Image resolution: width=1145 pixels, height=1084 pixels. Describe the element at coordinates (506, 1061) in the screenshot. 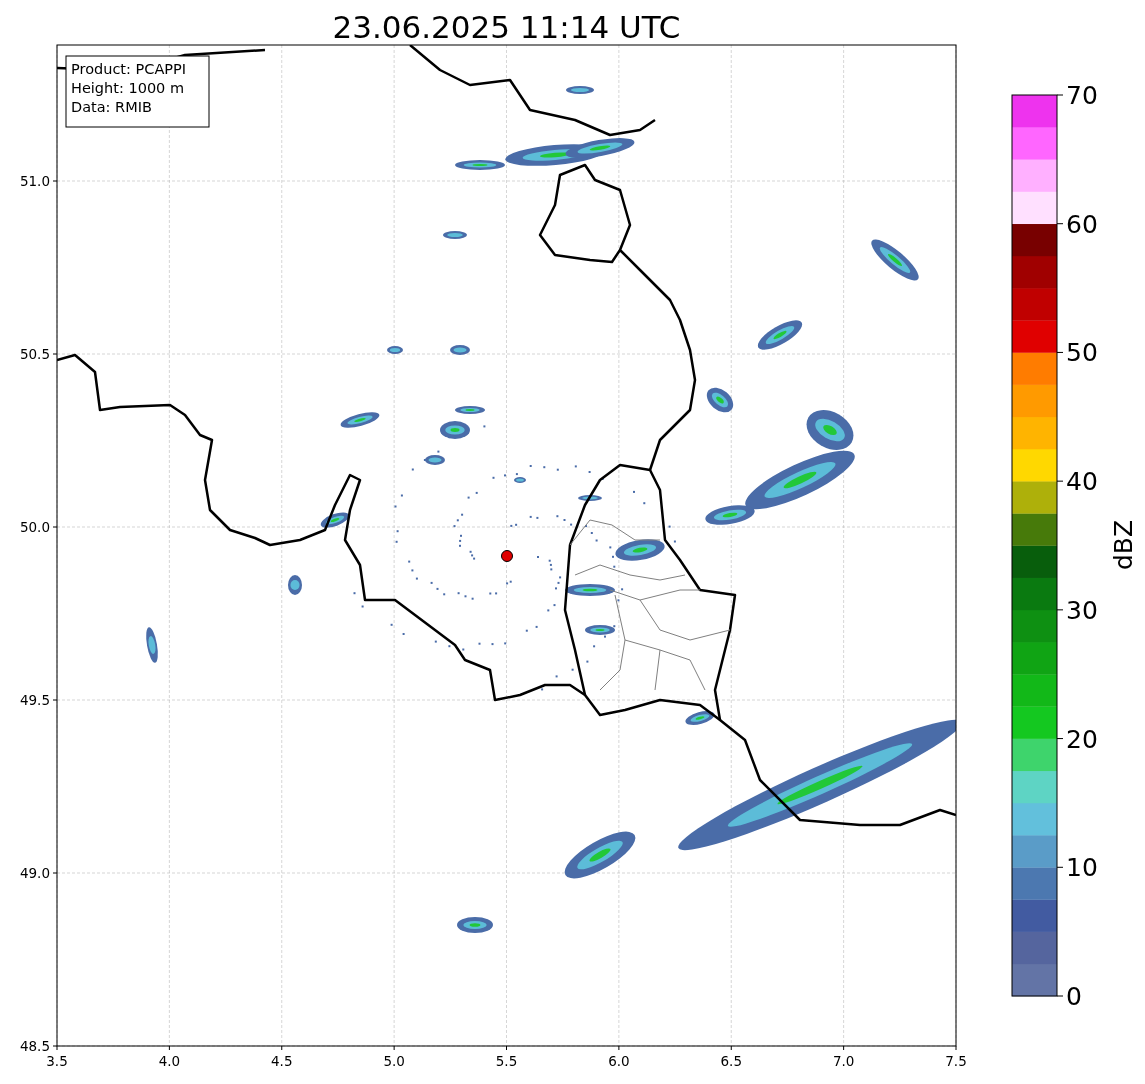

I see `x-tick-label: 5.5` at that location.